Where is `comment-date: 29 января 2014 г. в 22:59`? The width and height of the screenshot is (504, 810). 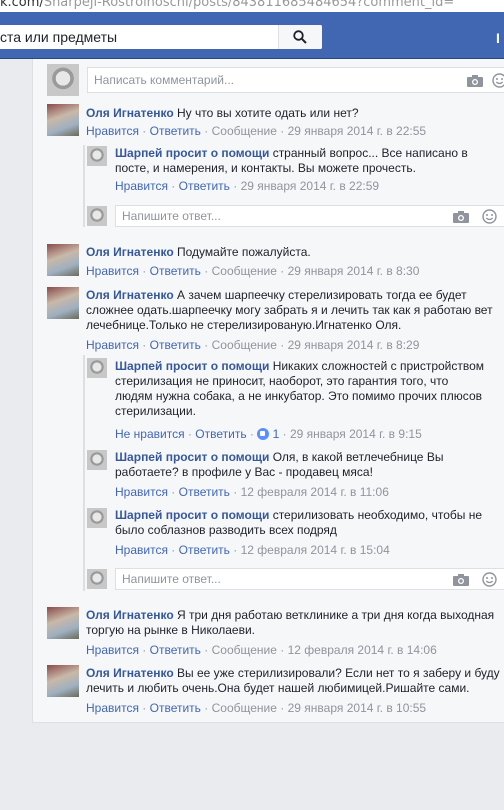 comment-date: 29 января 2014 г. в 22:59 is located at coordinates (310, 186).